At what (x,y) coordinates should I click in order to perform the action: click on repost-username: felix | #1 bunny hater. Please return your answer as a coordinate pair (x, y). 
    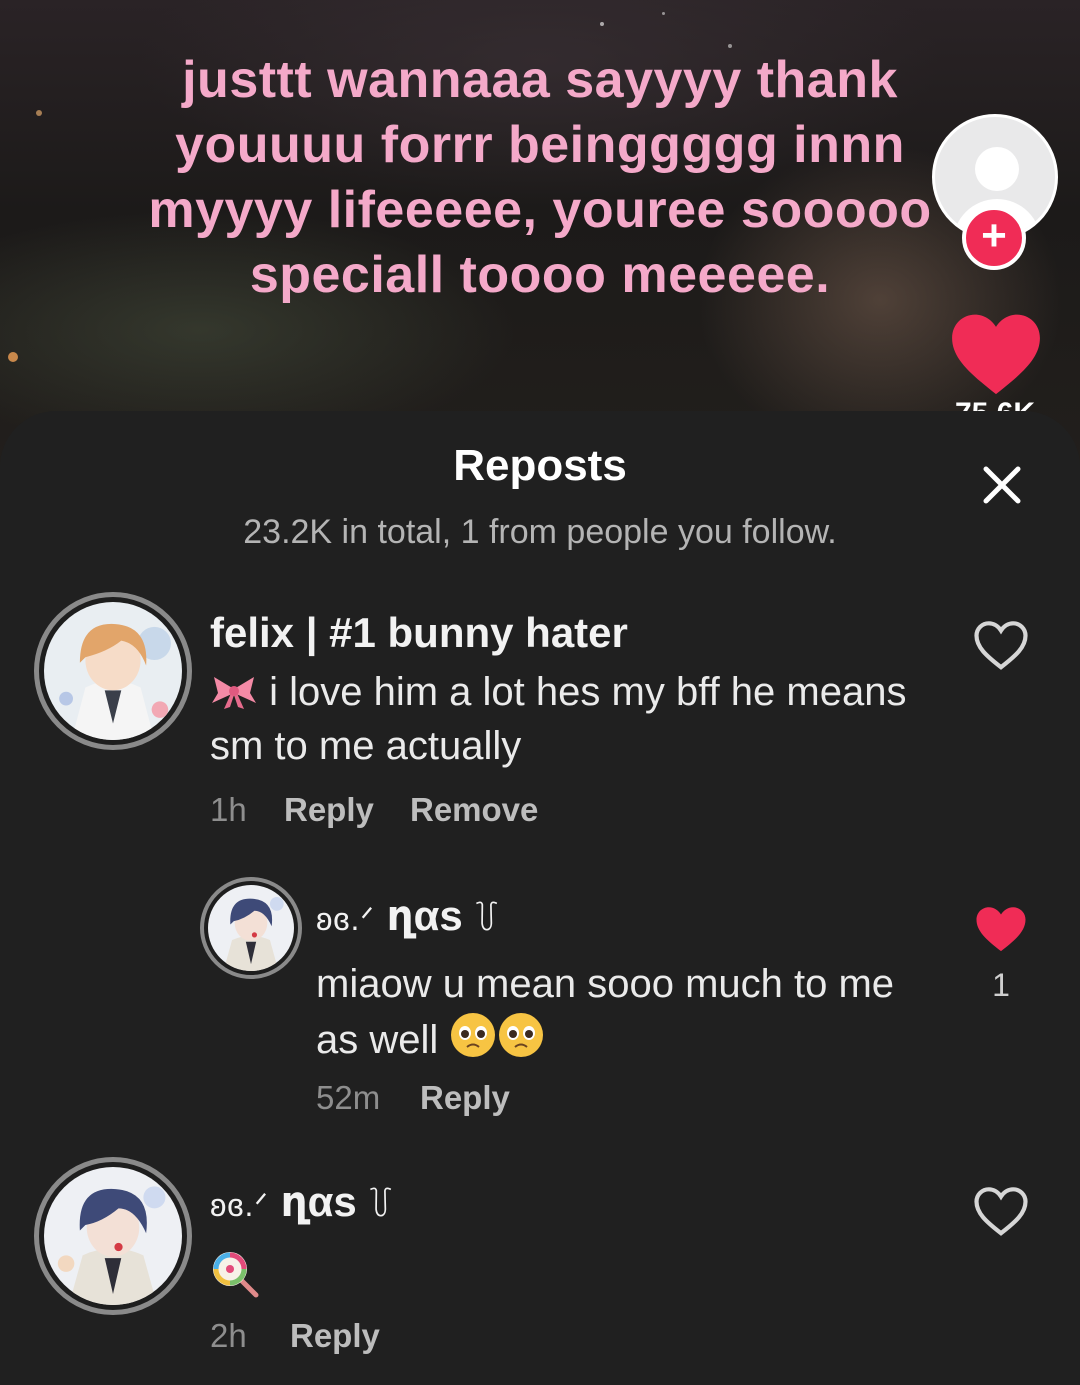
    Looking at the image, I should click on (419, 633).